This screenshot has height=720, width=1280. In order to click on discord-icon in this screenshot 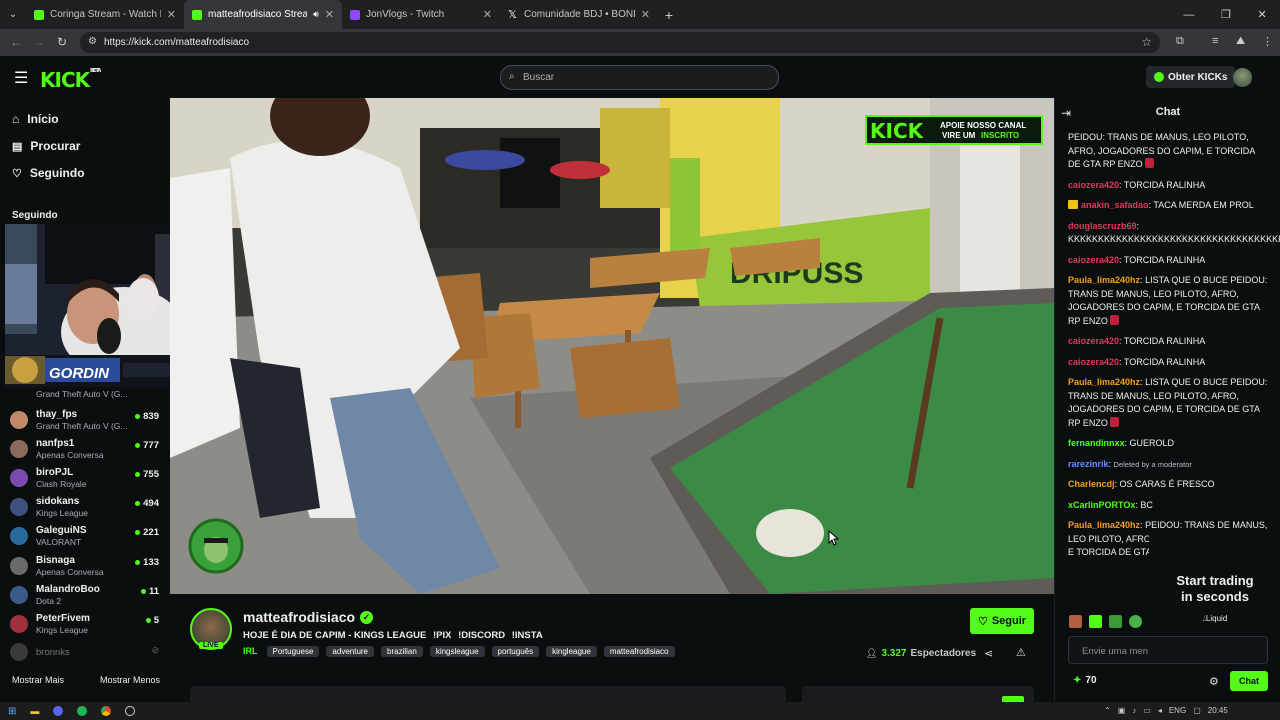, I will do `click(58, 711)`.